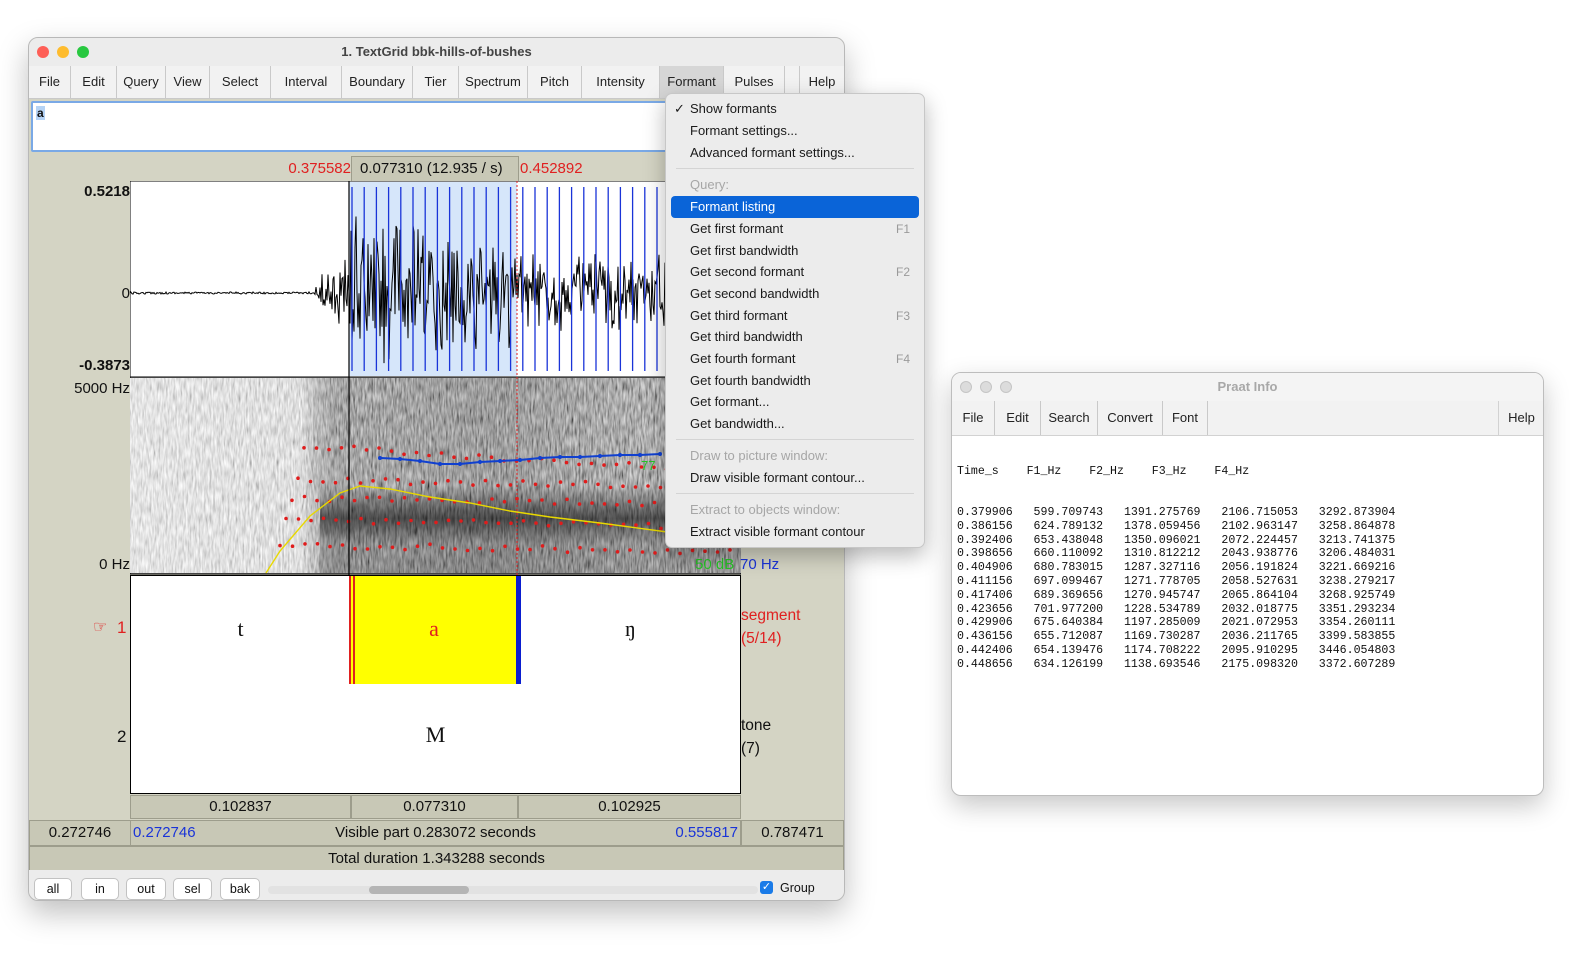 The image size is (1593, 975). Describe the element at coordinates (795, 294) in the screenshot. I see `menu-get-second-bandwidth: Get second bandwidth` at that location.